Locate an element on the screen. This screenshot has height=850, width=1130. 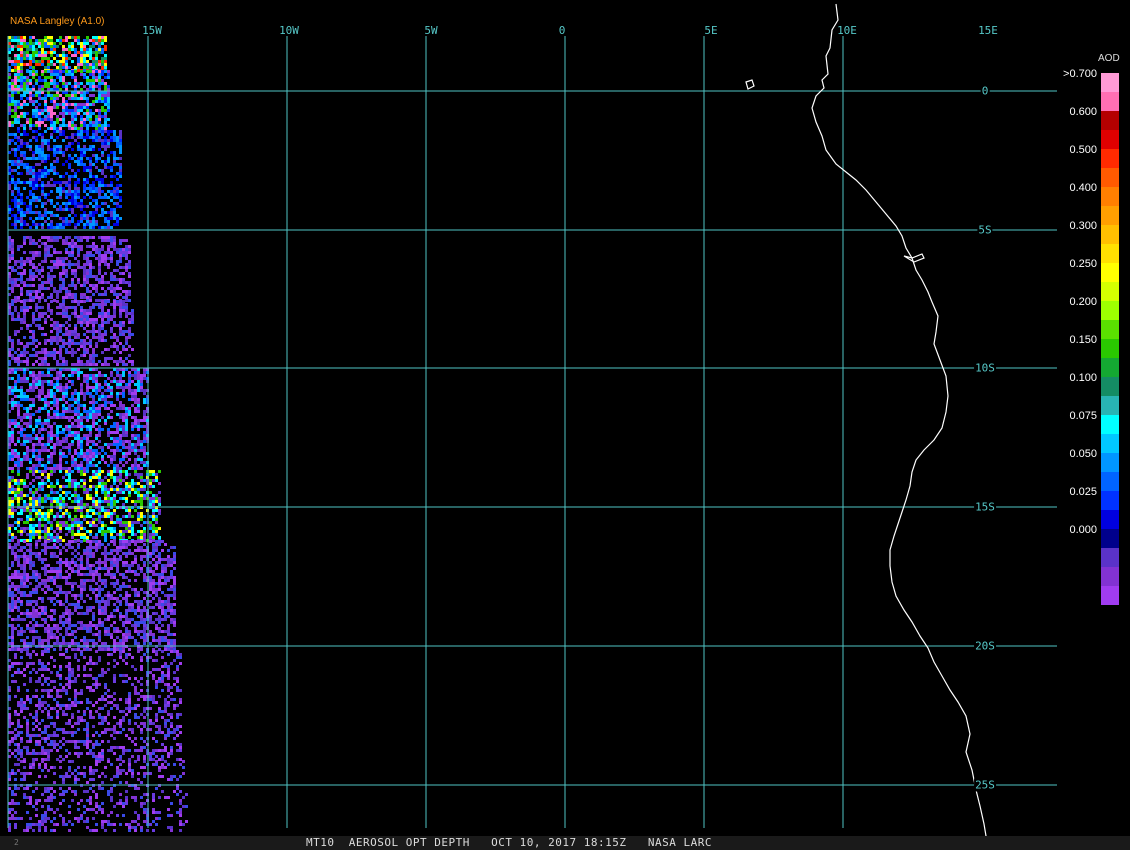
lon-label-15e: 15E is located at coordinates (988, 30).